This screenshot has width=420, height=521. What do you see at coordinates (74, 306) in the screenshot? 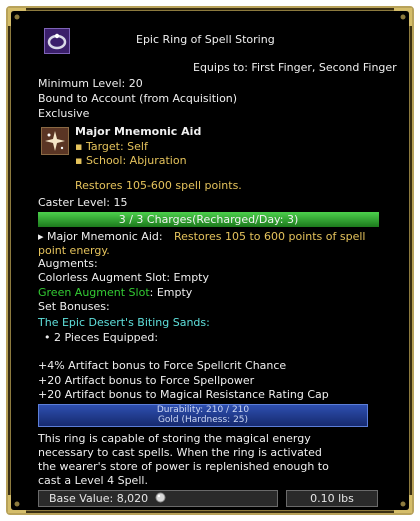
I see `set-bonuses-header: Set Bonuses:` at bounding box center [74, 306].